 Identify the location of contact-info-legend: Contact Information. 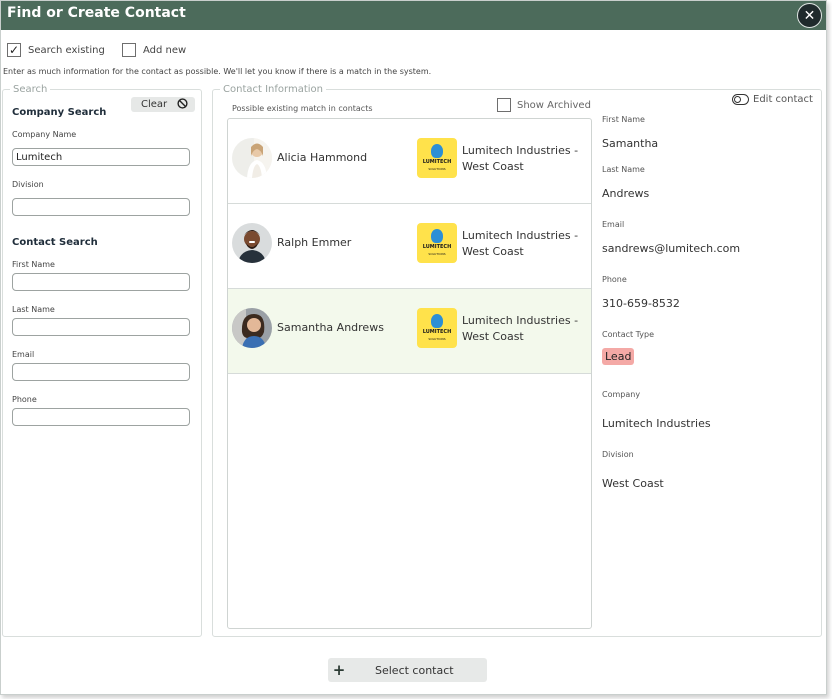
(273, 89).